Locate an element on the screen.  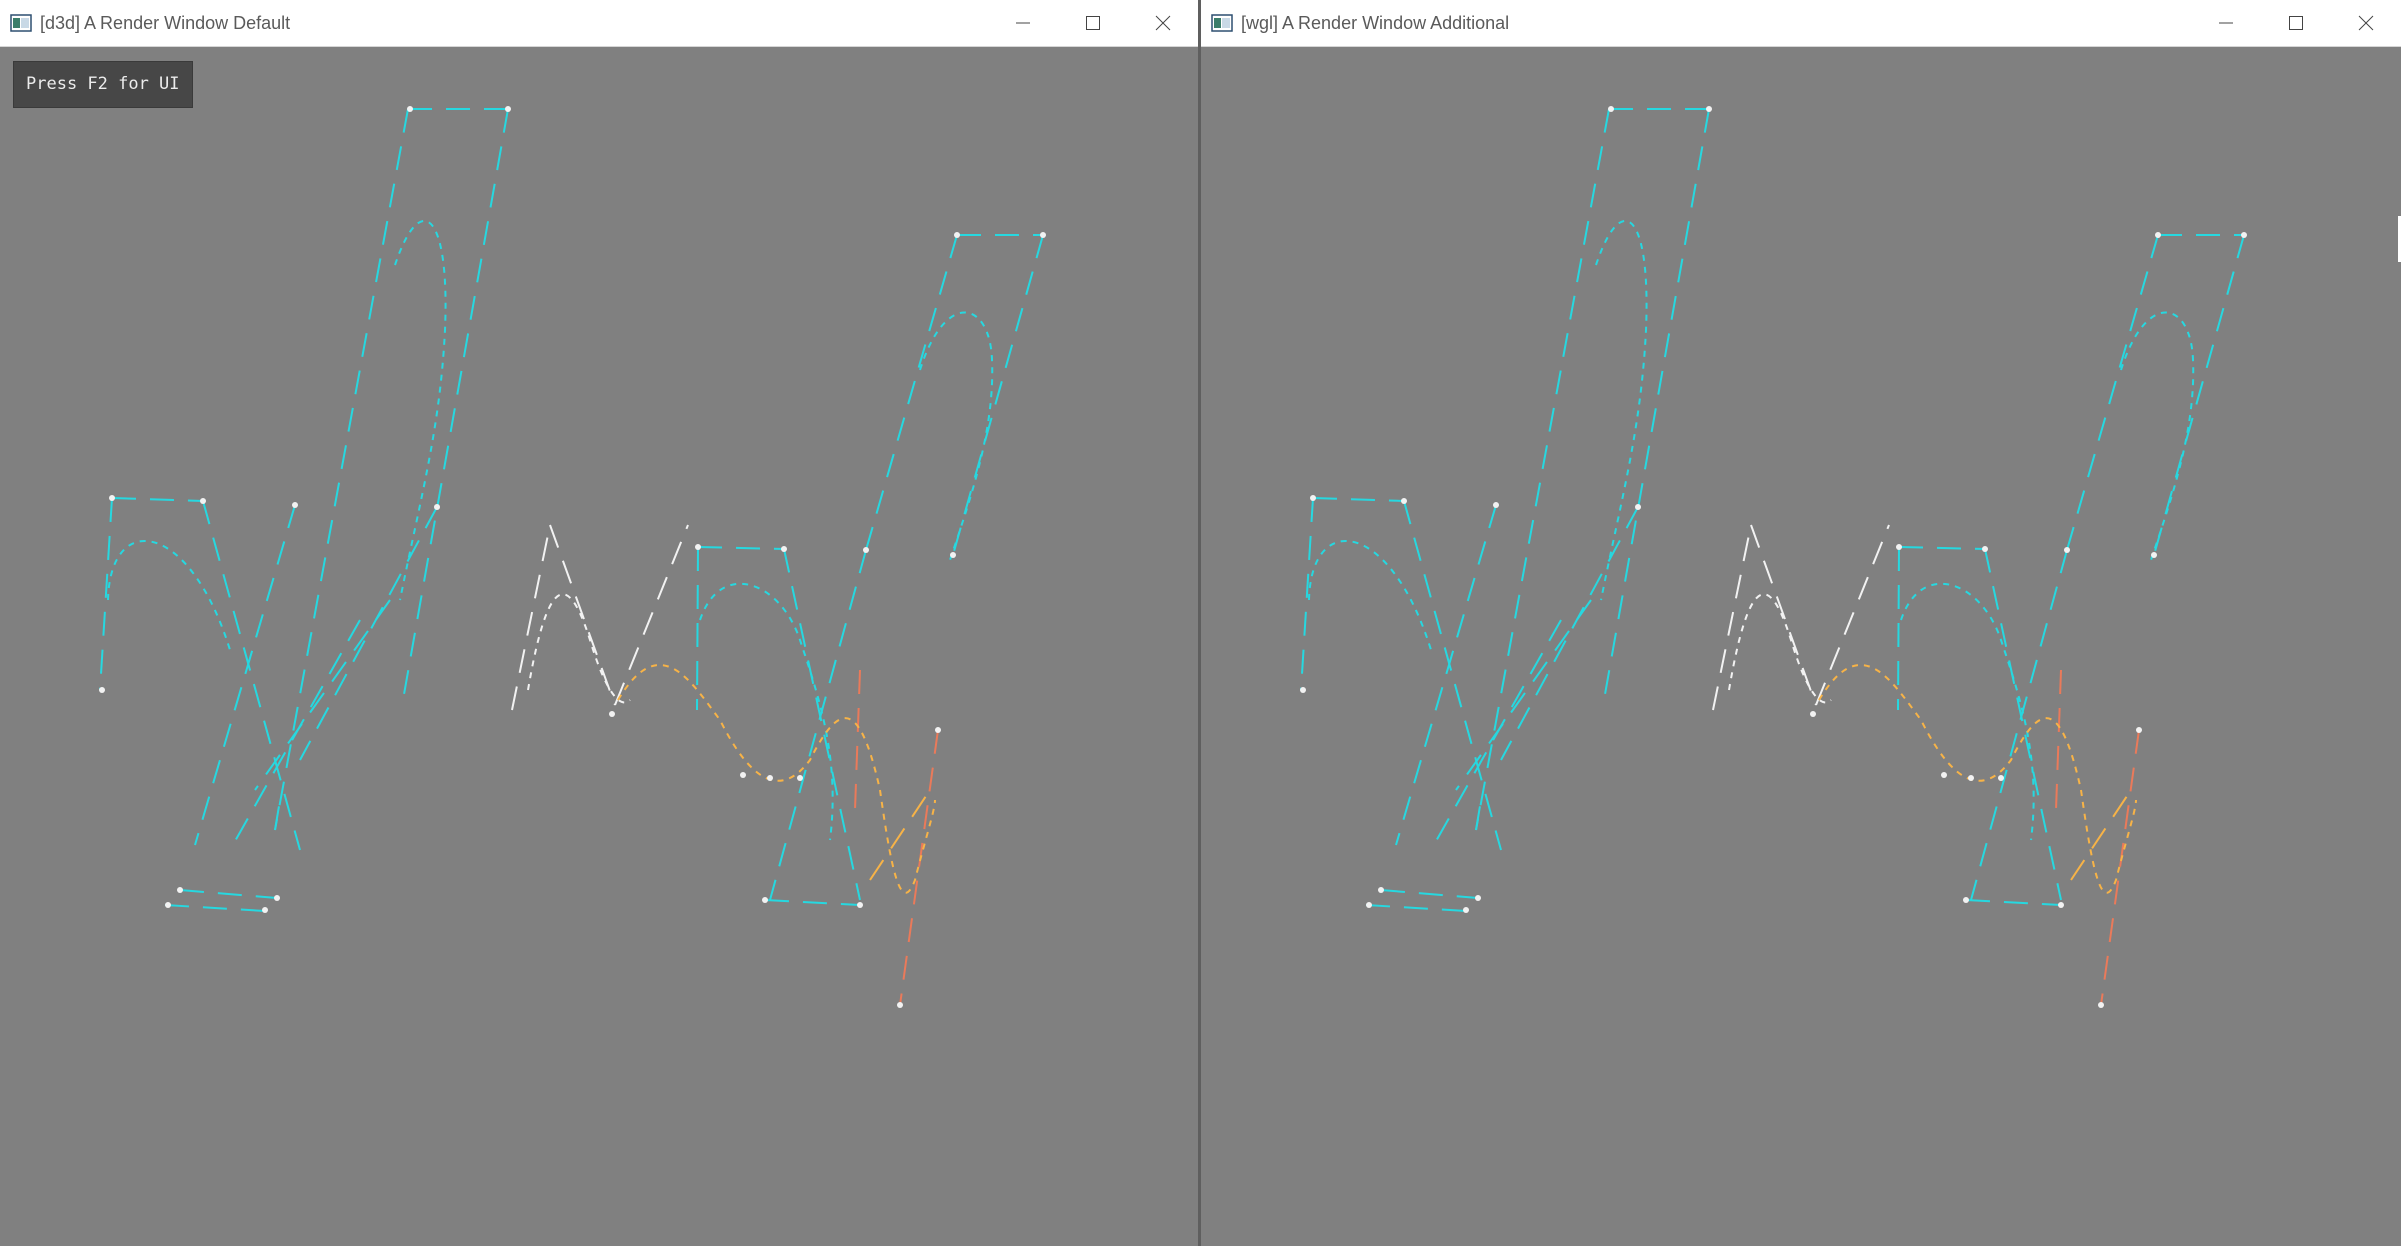
window-title: [wgl] A Render Window Additional is located at coordinates (1375, 22).